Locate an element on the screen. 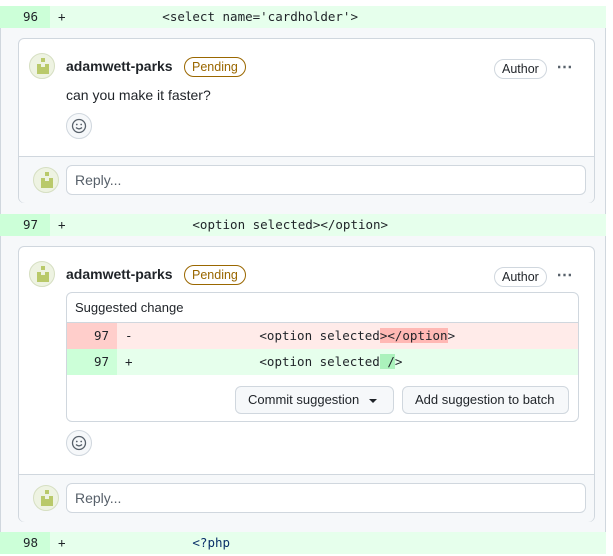 The image size is (613, 556). diff-line-96: 96 + <select name='cardholder'> is located at coordinates (303, 17).